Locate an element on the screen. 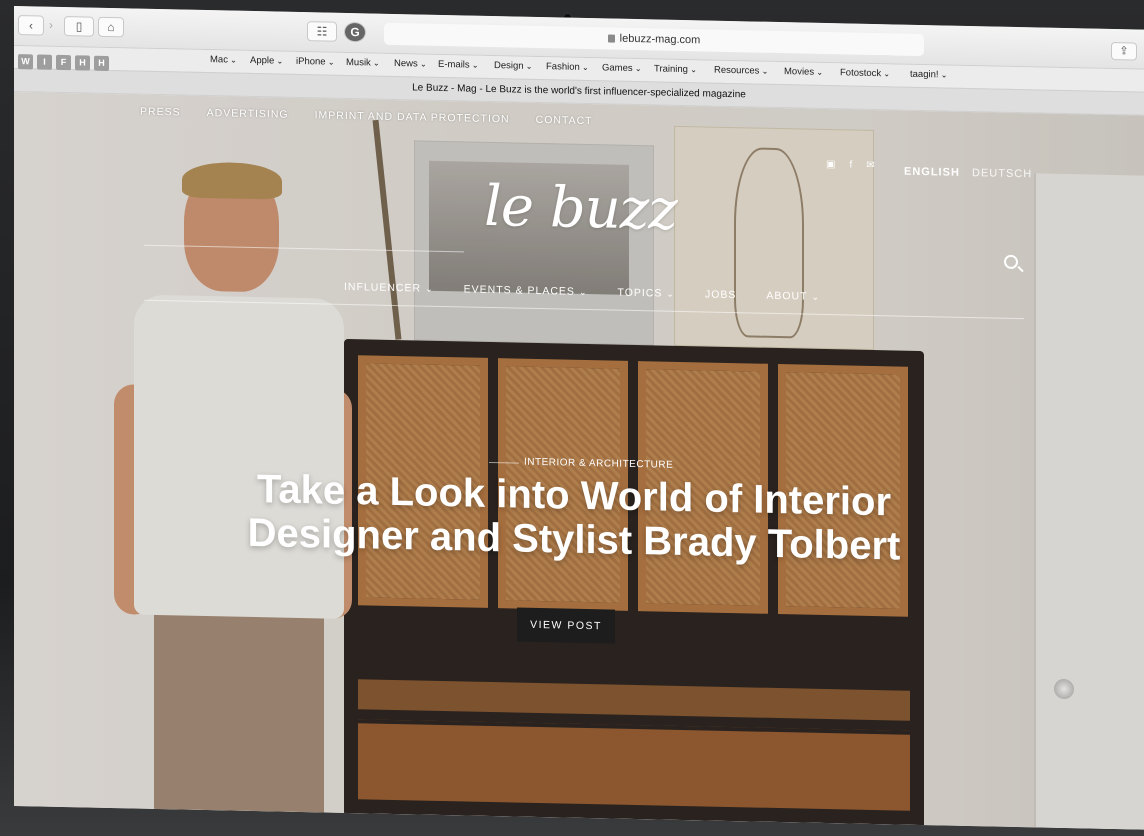 This screenshot has height=836, width=1144. favorite-emails: E-mails is located at coordinates (458, 65).